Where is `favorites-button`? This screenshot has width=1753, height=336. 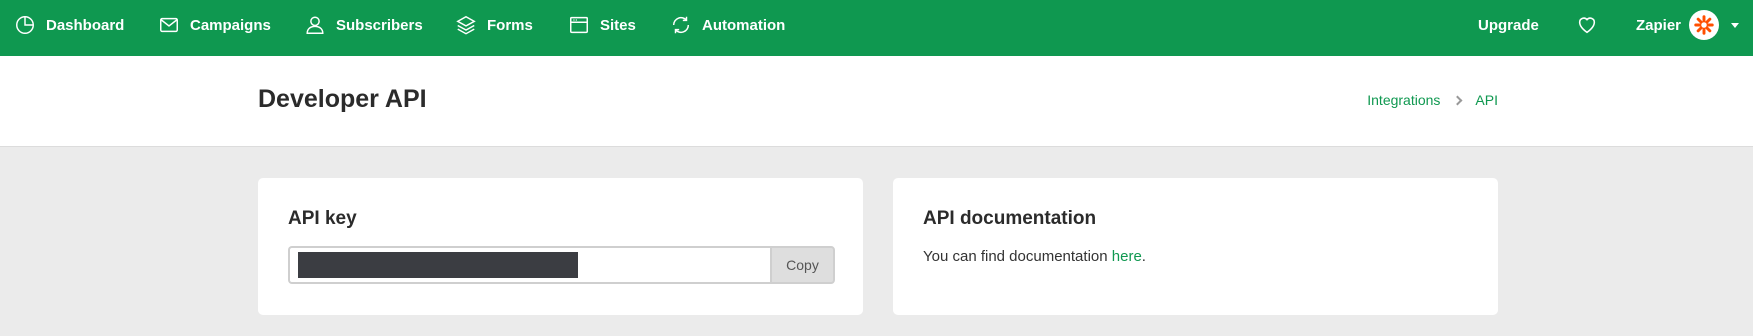 favorites-button is located at coordinates (1587, 25).